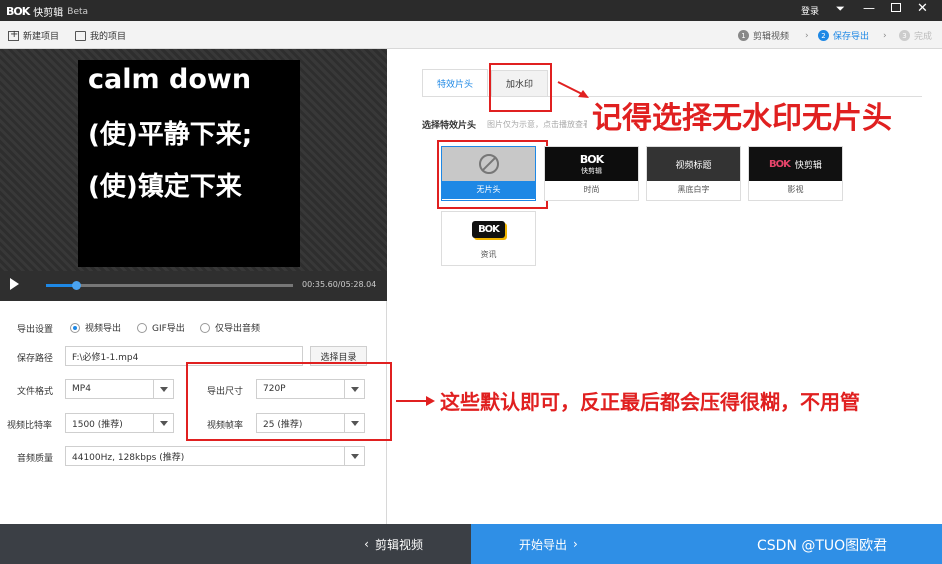  I want to click on my-projects-label: 我的项目, so click(108, 37).